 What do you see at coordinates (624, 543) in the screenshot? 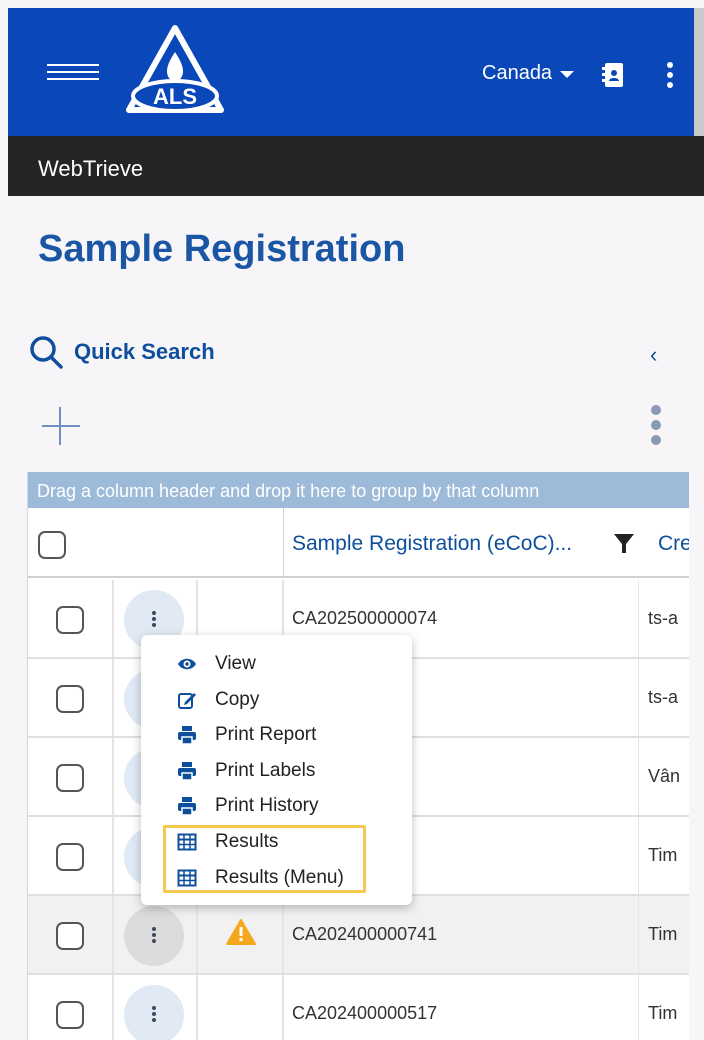
I see `filter-icon` at bounding box center [624, 543].